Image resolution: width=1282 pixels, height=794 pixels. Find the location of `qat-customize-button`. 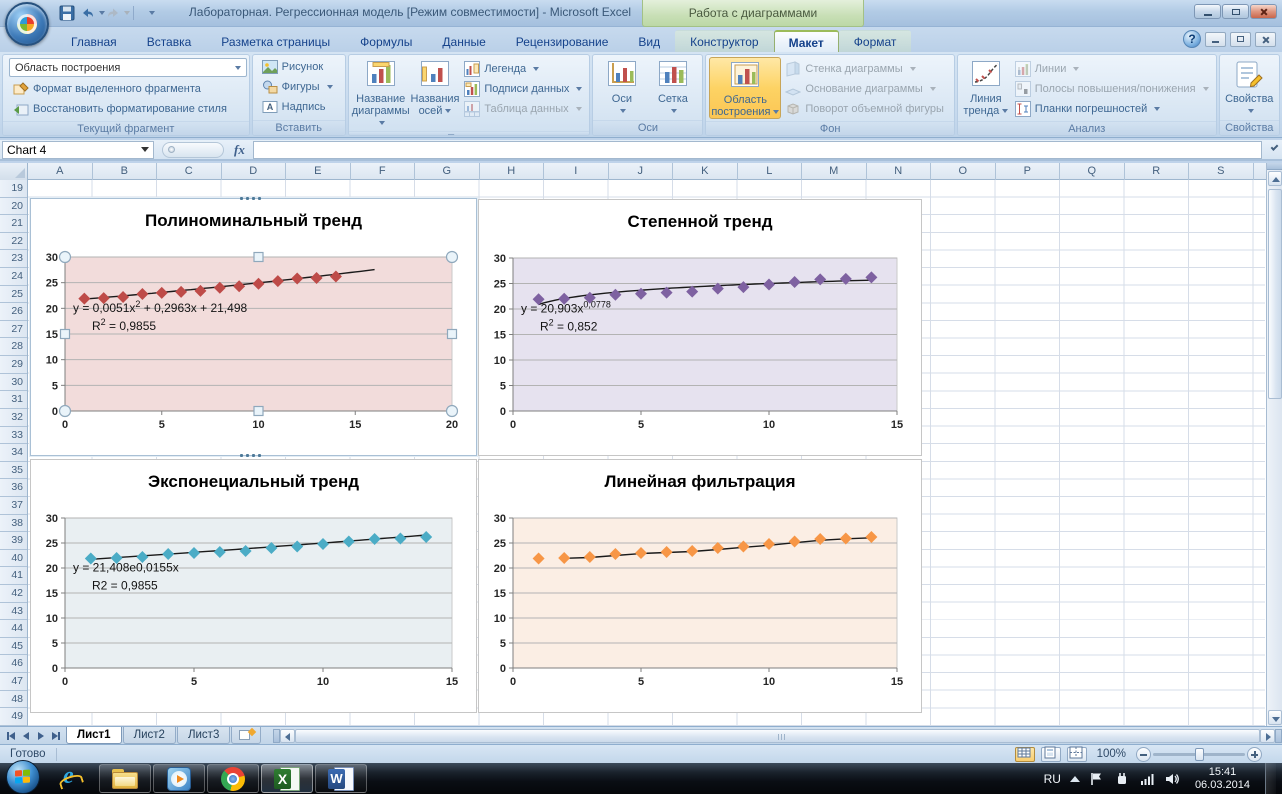

qat-customize-button is located at coordinates (150, 13).